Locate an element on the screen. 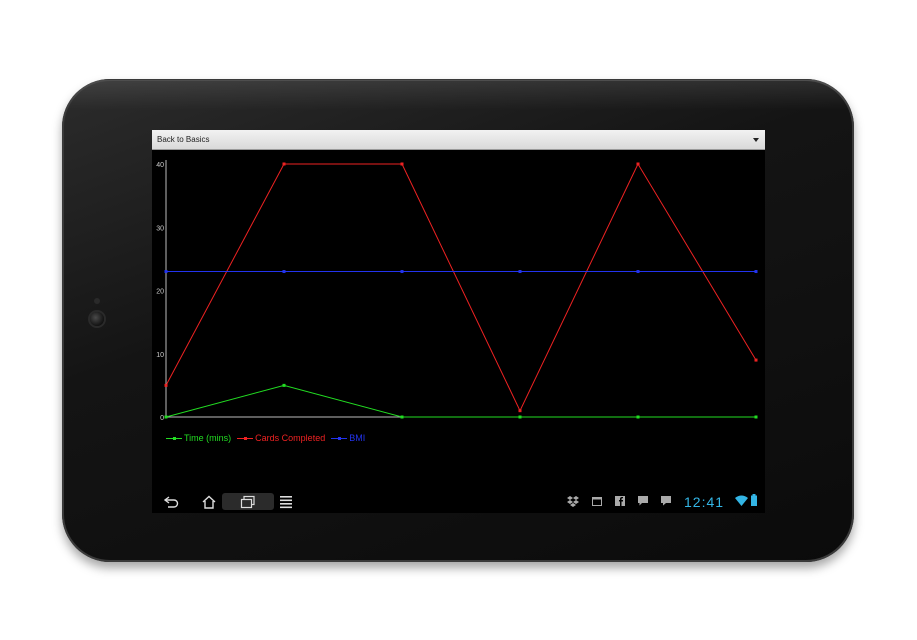  legend-label-bmi: BMI is located at coordinates (357, 438).